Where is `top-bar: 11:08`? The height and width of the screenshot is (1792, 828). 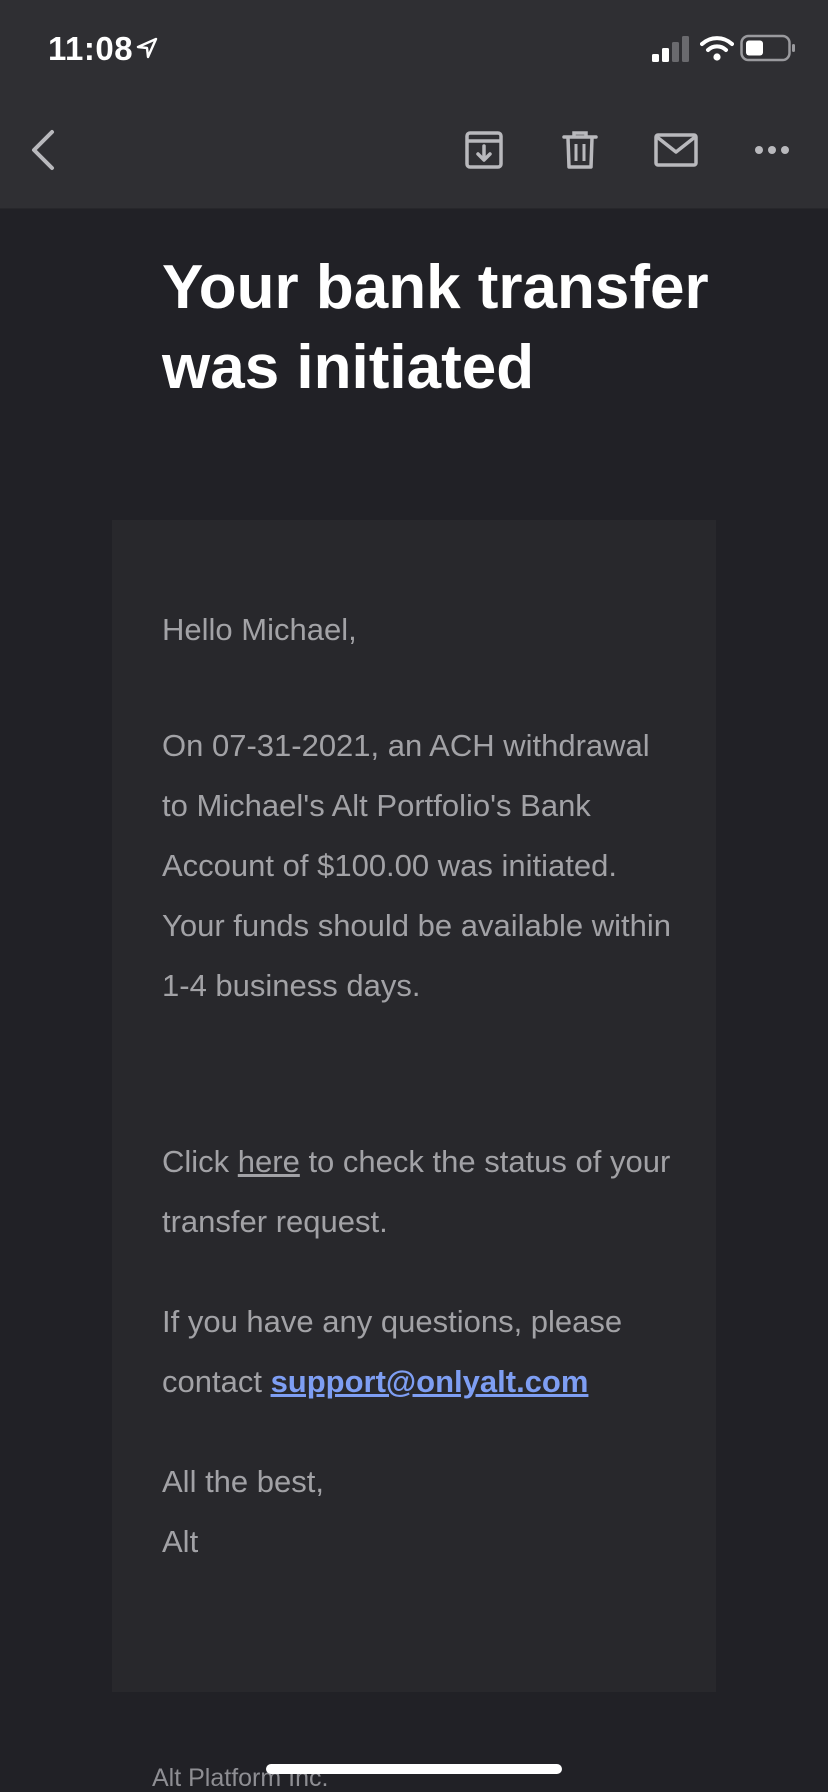
top-bar: 11:08 is located at coordinates (414, 104).